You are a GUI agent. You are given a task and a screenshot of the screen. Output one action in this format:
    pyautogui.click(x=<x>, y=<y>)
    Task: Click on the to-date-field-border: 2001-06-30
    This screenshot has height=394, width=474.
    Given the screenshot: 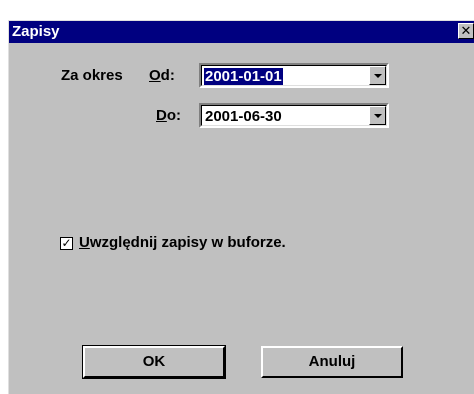 What is the action you would take?
    pyautogui.click(x=294, y=115)
    